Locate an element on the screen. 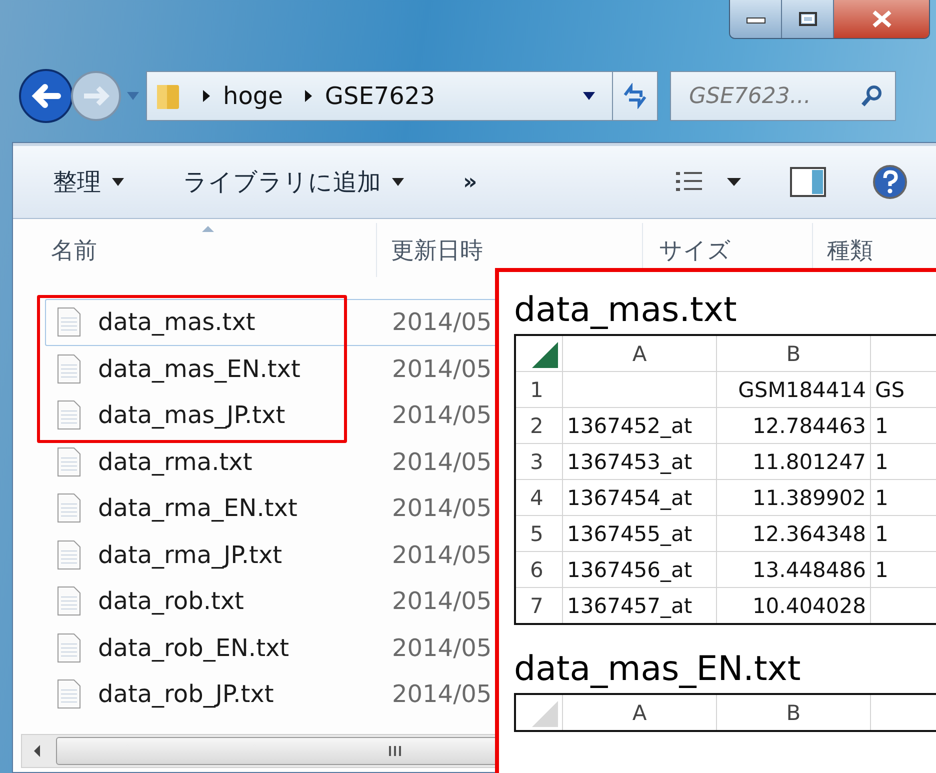  table-cell: 11.389902 is located at coordinates (793, 498).